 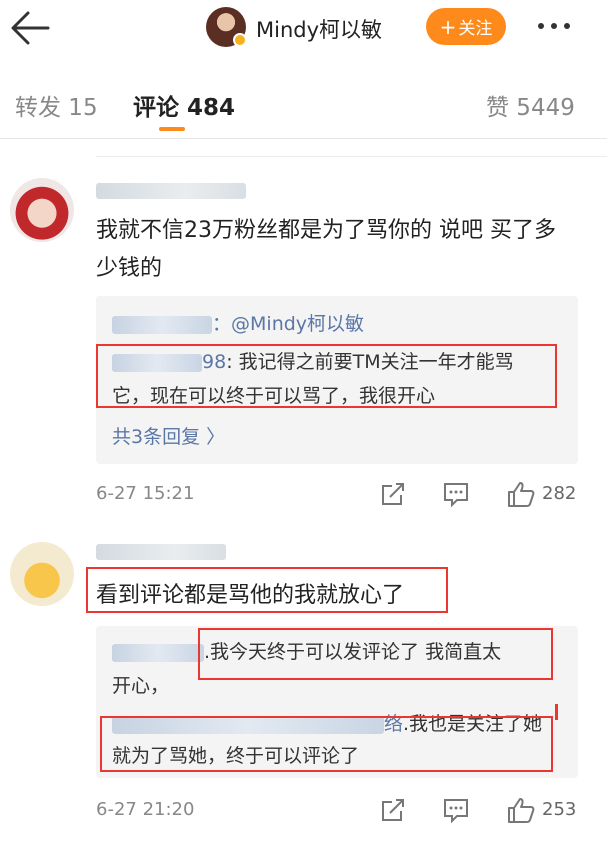 What do you see at coordinates (475, 29) in the screenshot?
I see `follow-label: 关注` at bounding box center [475, 29].